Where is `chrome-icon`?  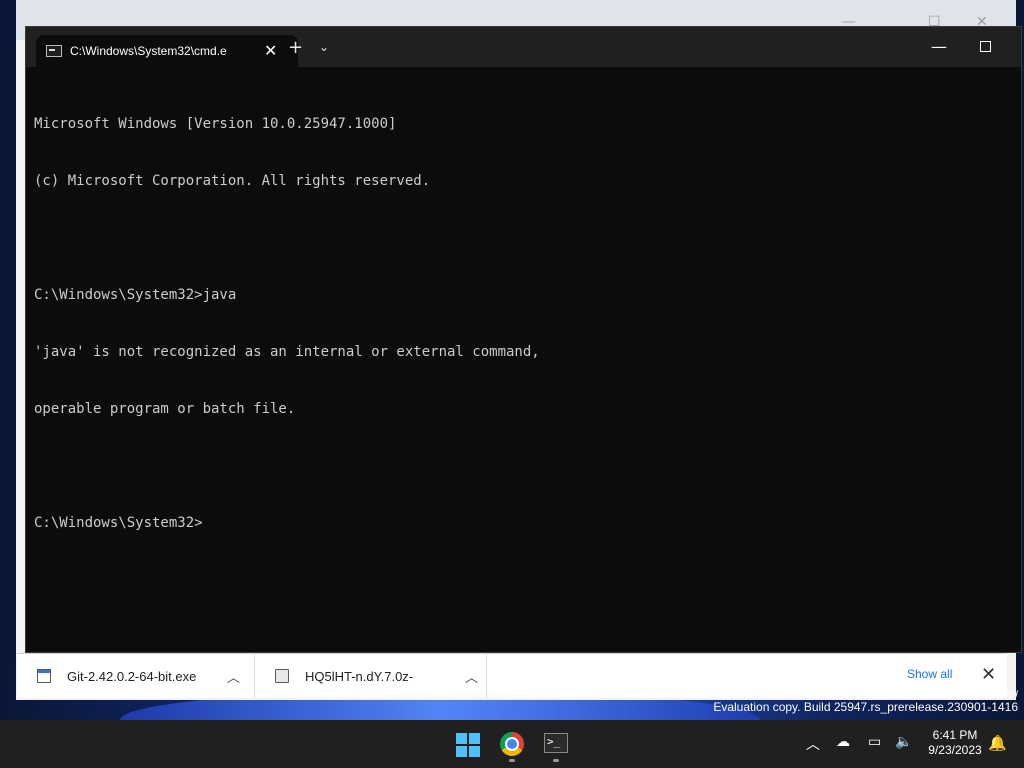
chrome-icon is located at coordinates (512, 744).